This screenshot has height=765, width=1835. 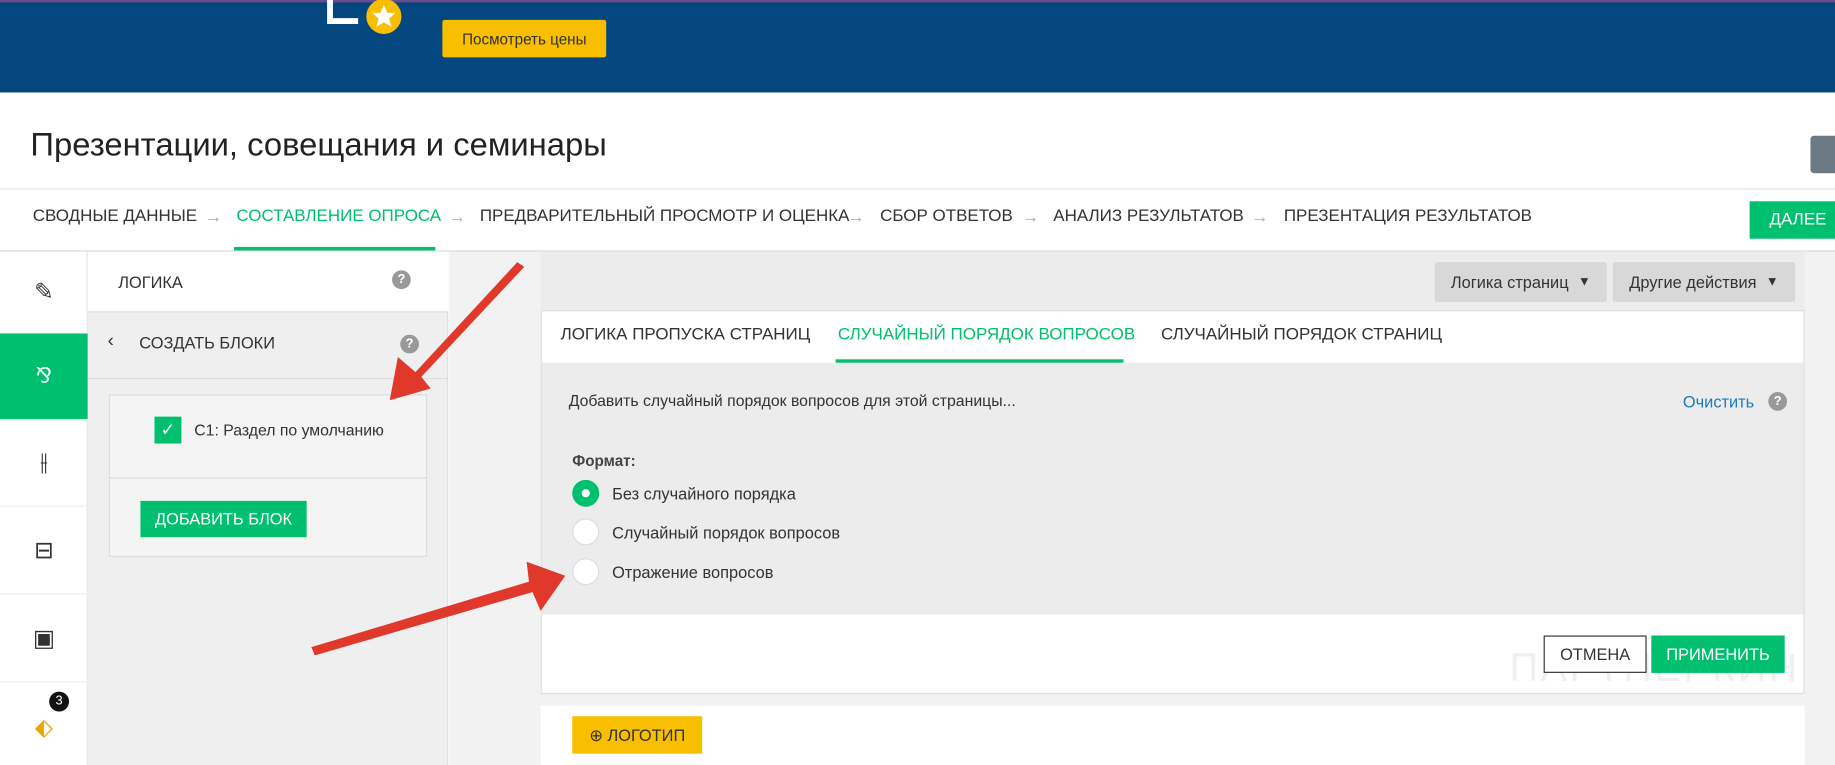 I want to click on annotation-arrows, so click(x=438, y=459).